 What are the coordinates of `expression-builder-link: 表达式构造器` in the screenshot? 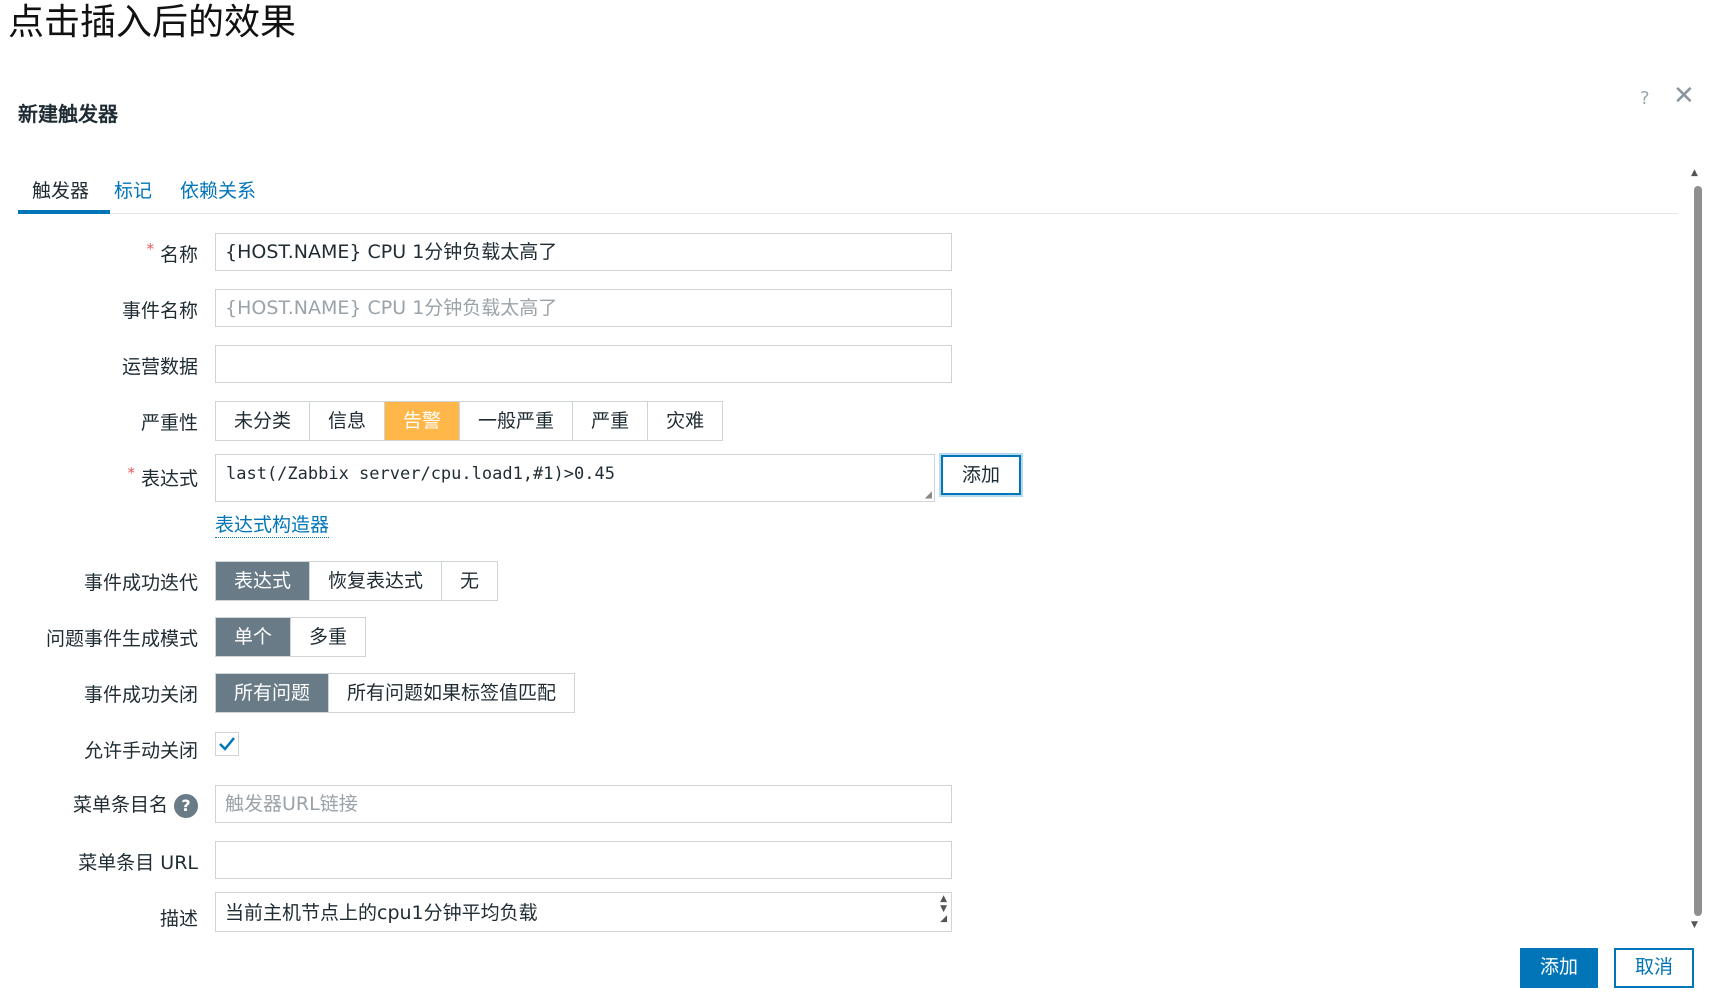 It's located at (272, 524).